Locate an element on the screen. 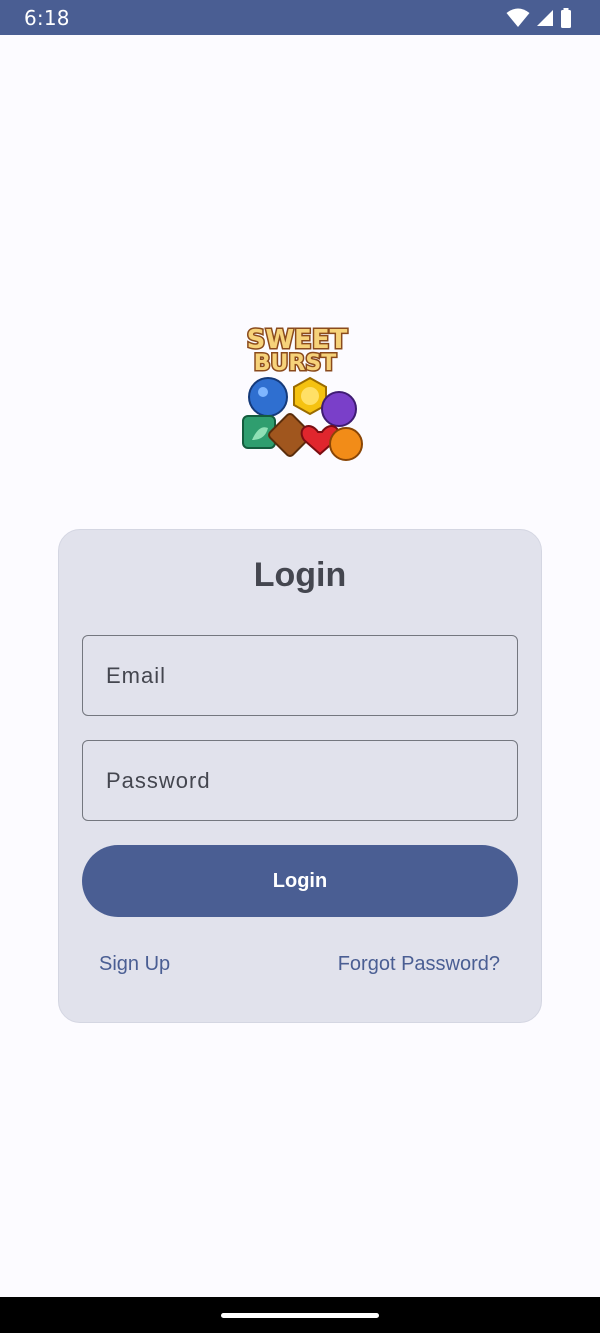 This screenshot has width=600, height=1333. sign-up-link: Sign Up is located at coordinates (134, 964).